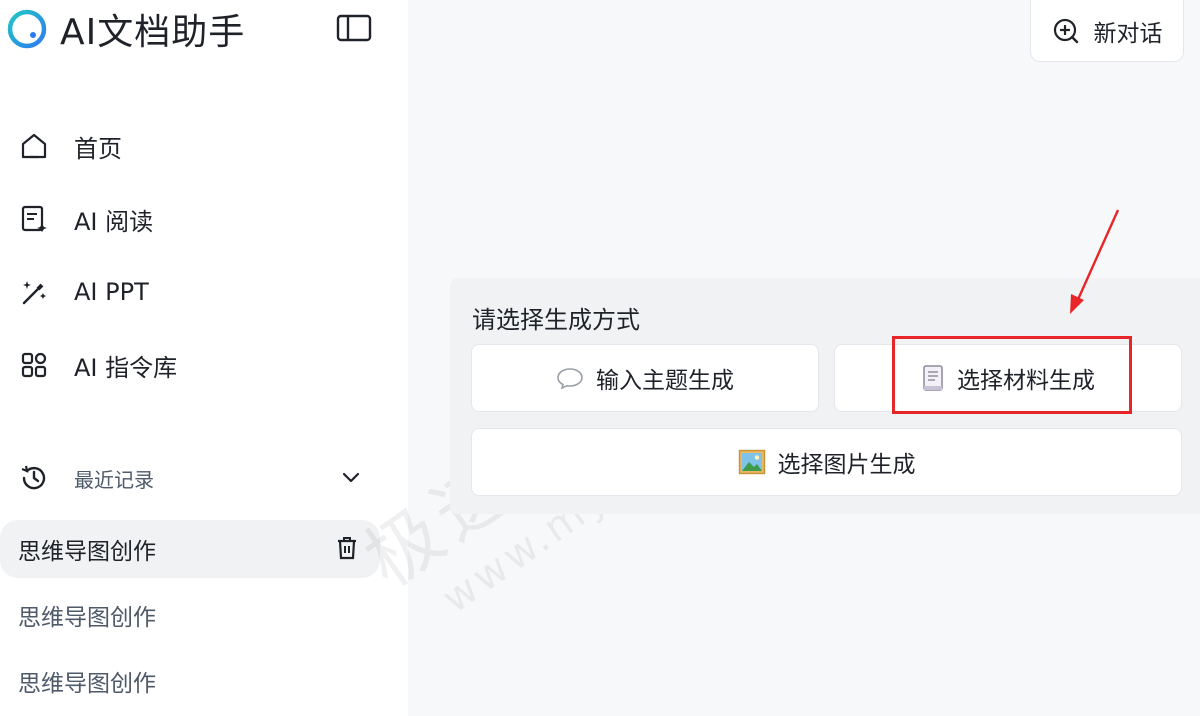  I want to click on app-logo-icon, so click(27, 29).